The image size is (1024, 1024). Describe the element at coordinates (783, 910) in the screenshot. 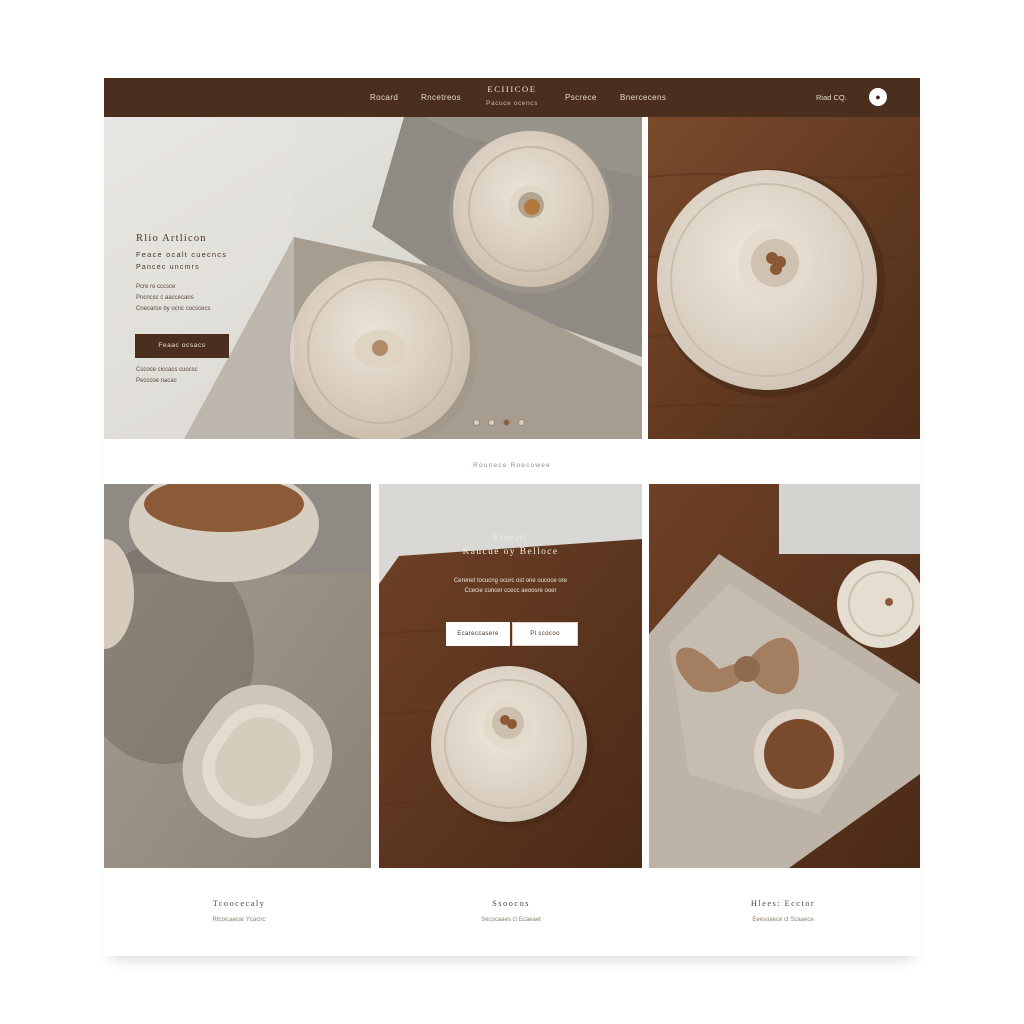

I see `caption-3: Hlees: Ecctor Eeesoaece ct Scaaece` at that location.